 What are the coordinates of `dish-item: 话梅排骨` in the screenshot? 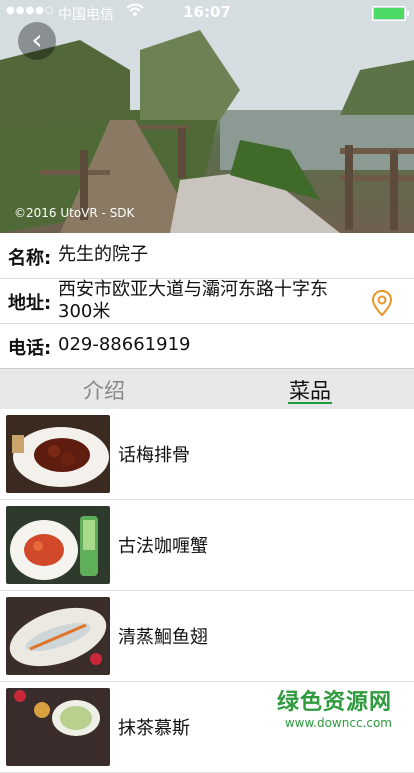 It's located at (207, 454).